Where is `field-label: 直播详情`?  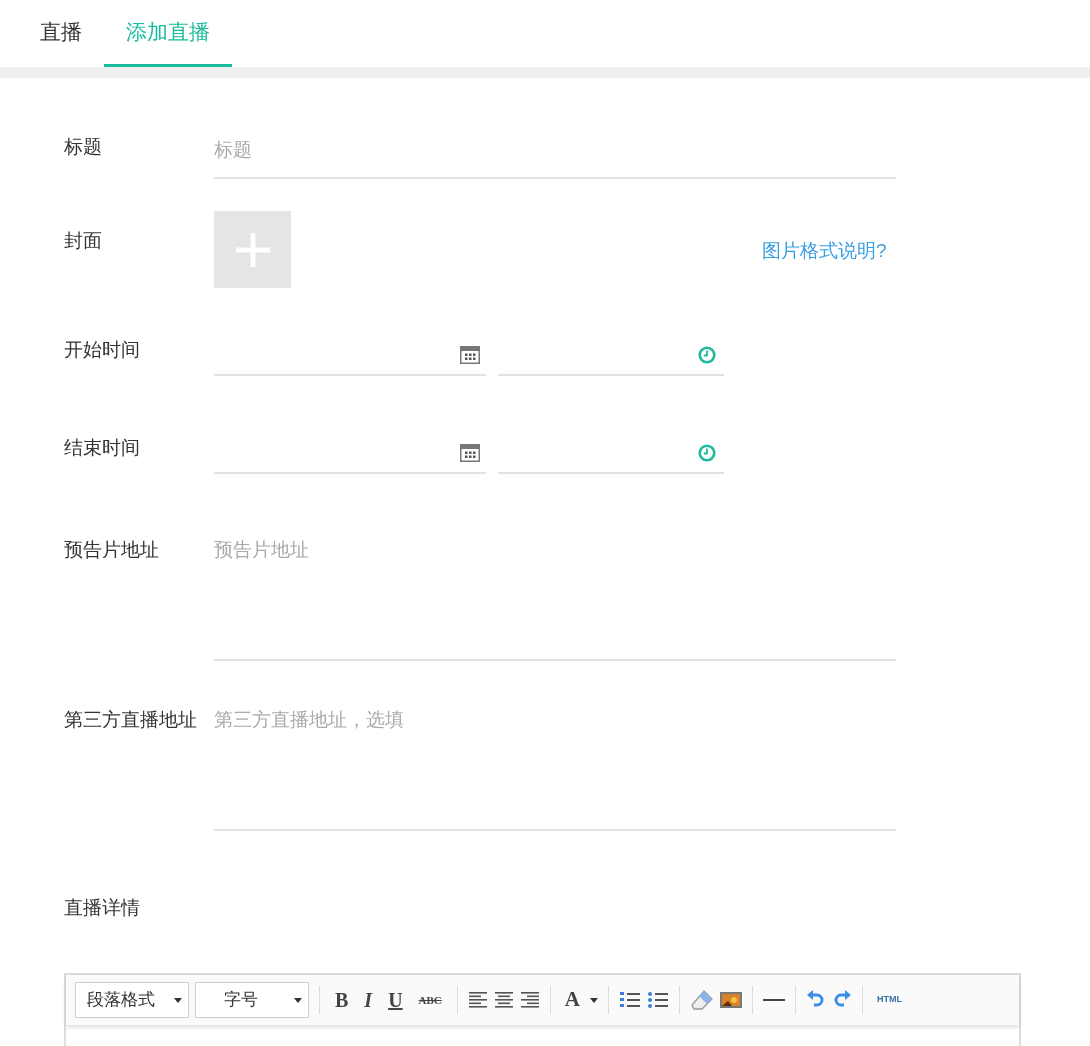
field-label: 直播详情 is located at coordinates (102, 907).